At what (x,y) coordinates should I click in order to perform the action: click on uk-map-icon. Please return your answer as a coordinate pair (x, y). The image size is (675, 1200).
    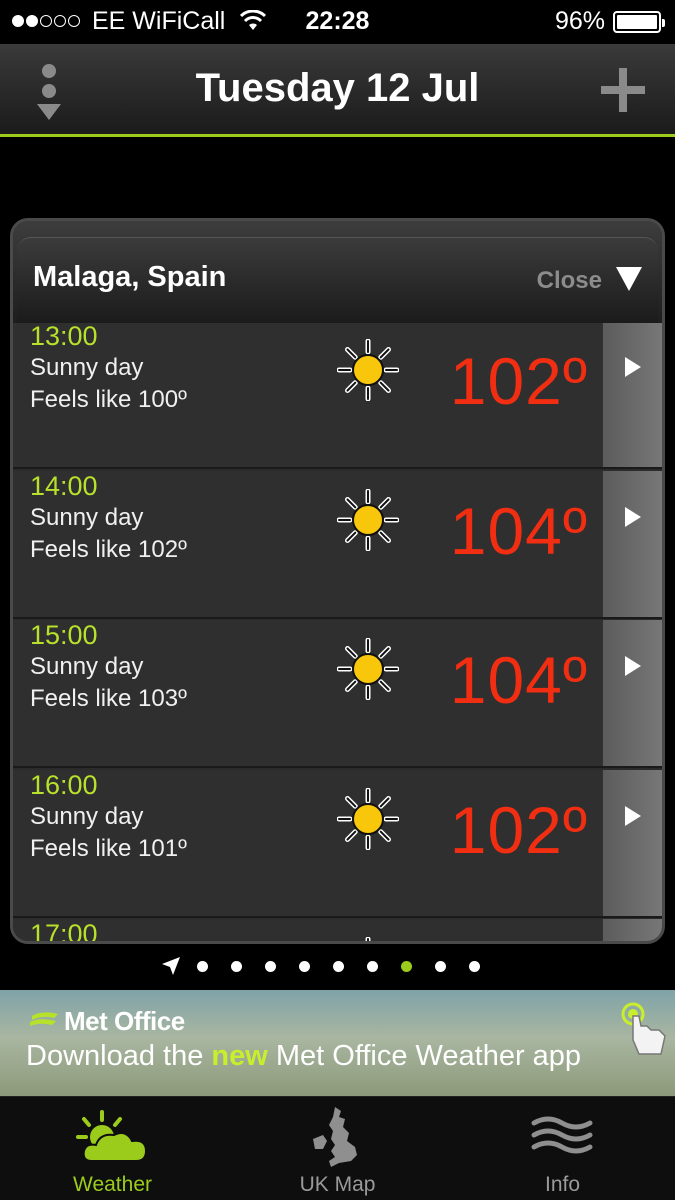
    Looking at the image, I should click on (335, 1137).